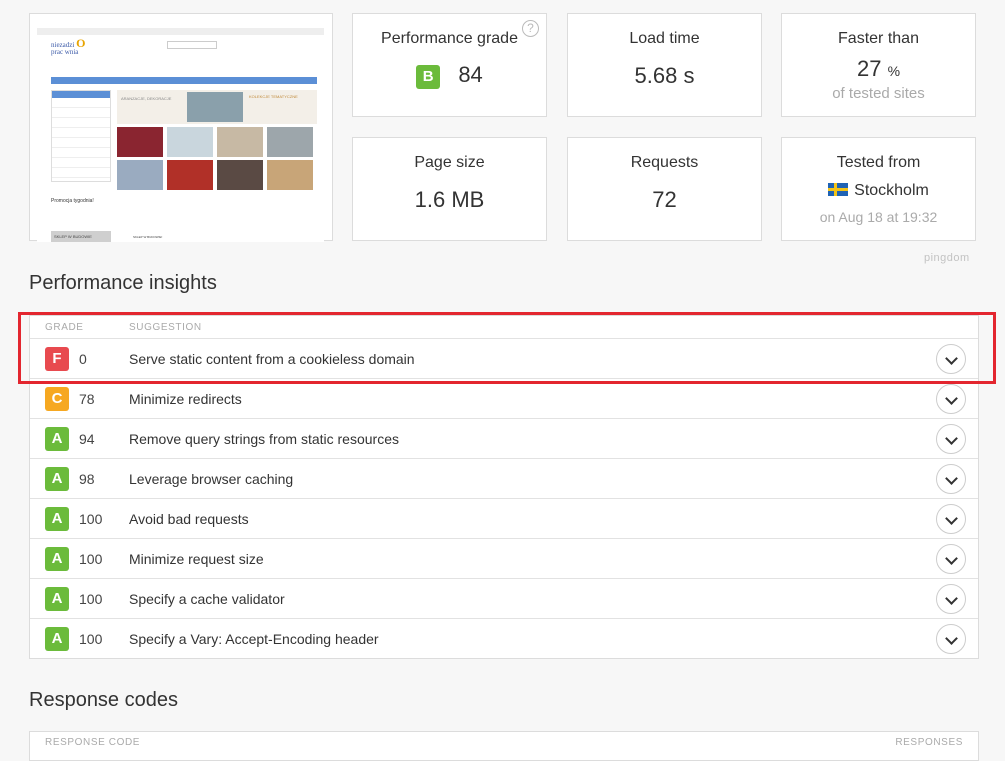 The width and height of the screenshot is (1005, 761). I want to click on insight-row: A 98 Leverage browser caching, so click(504, 478).